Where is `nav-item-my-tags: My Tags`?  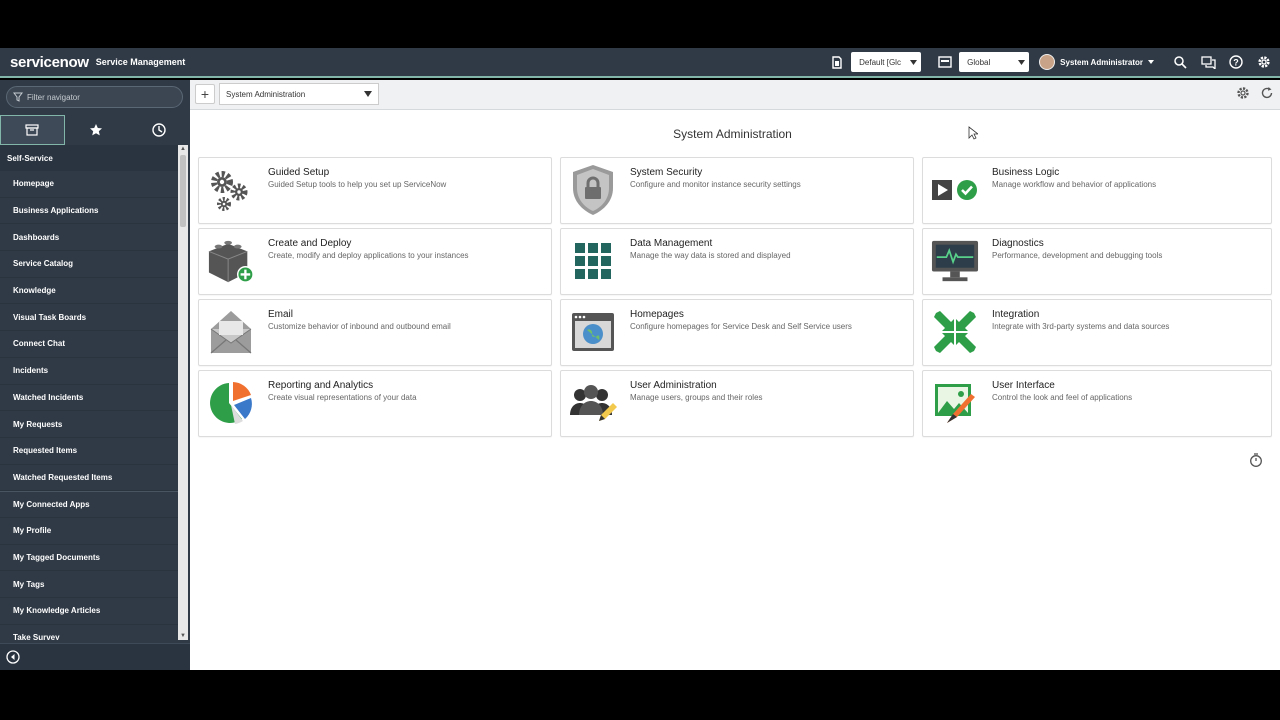
nav-item-my-tags: My Tags is located at coordinates (89, 584).